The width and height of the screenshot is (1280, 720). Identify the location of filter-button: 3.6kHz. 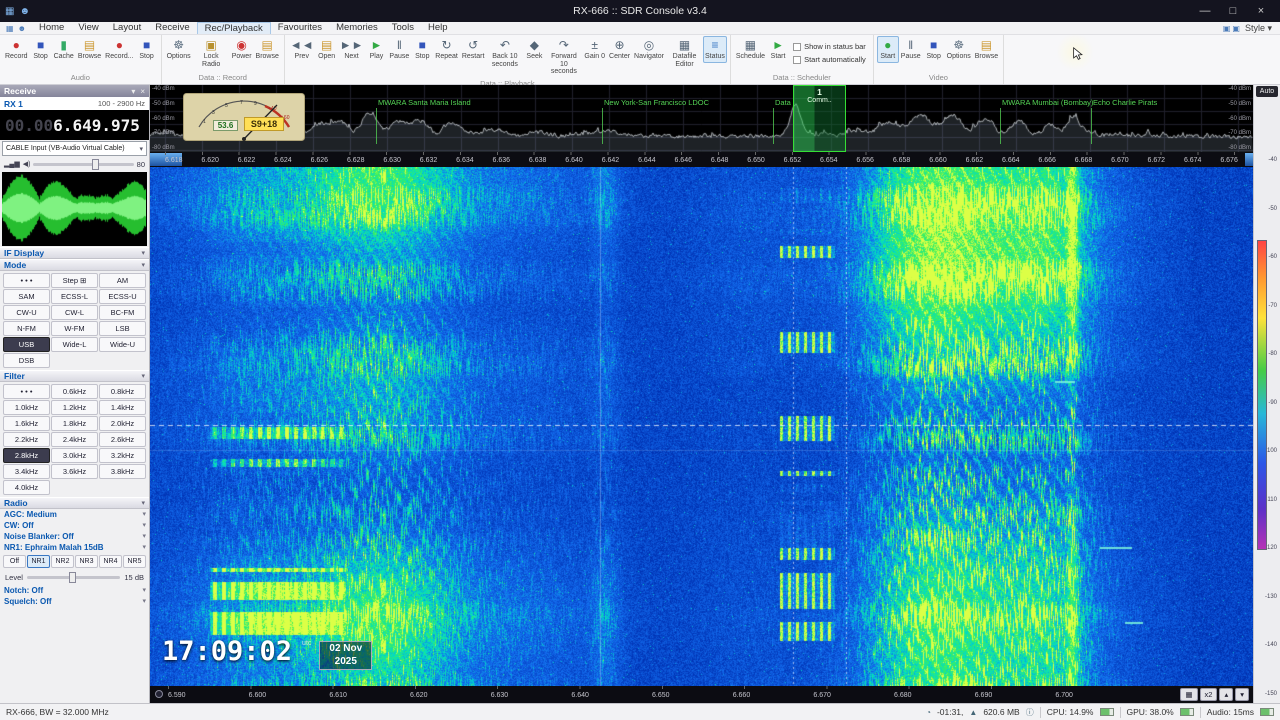
(74, 471).